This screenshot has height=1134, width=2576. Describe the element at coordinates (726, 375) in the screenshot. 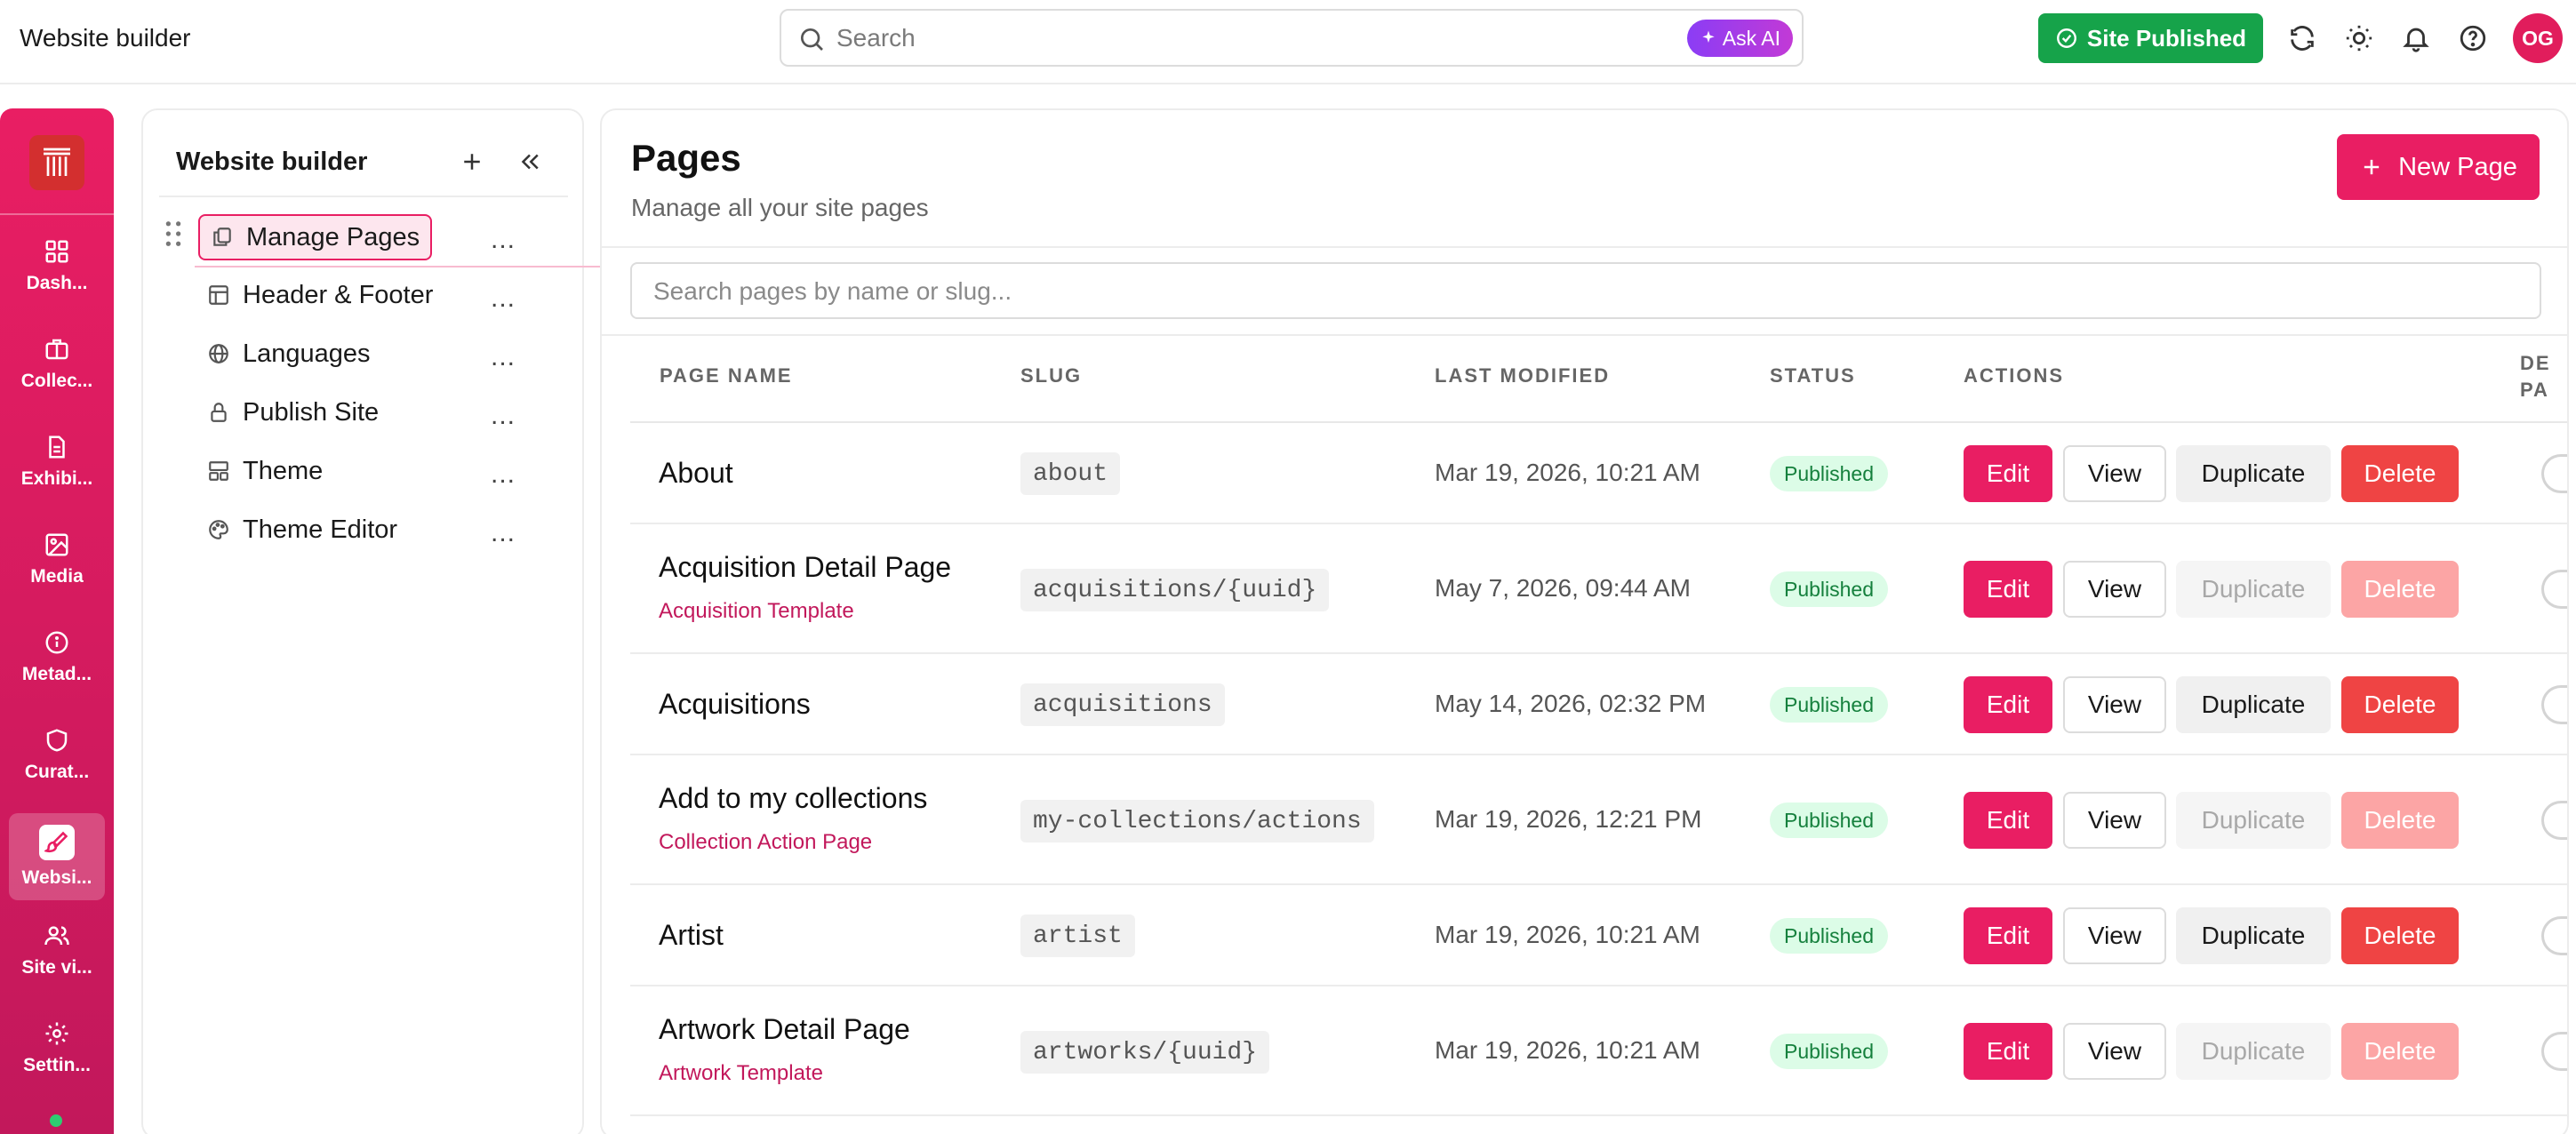

I see `column-header-page-name: PAGE NAME` at that location.